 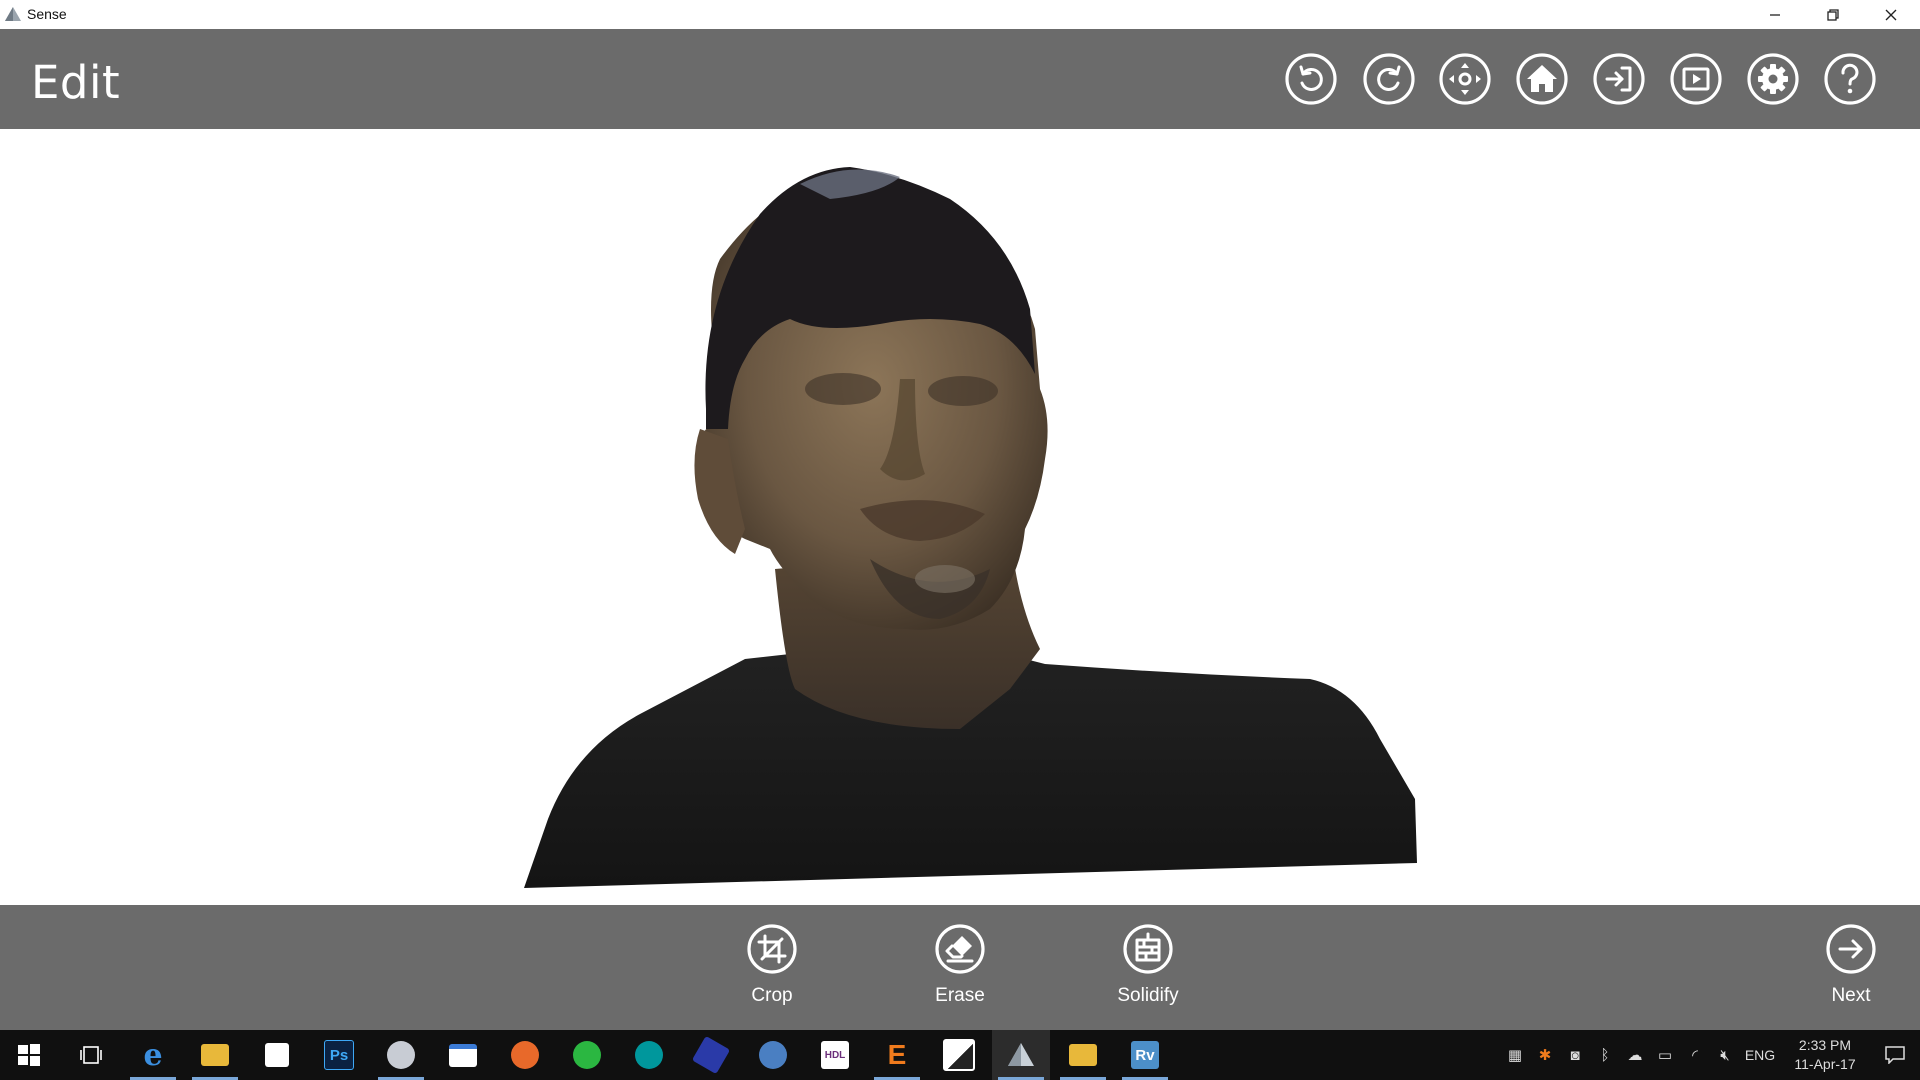 I want to click on windows-start-icon, so click(x=29, y=1055).